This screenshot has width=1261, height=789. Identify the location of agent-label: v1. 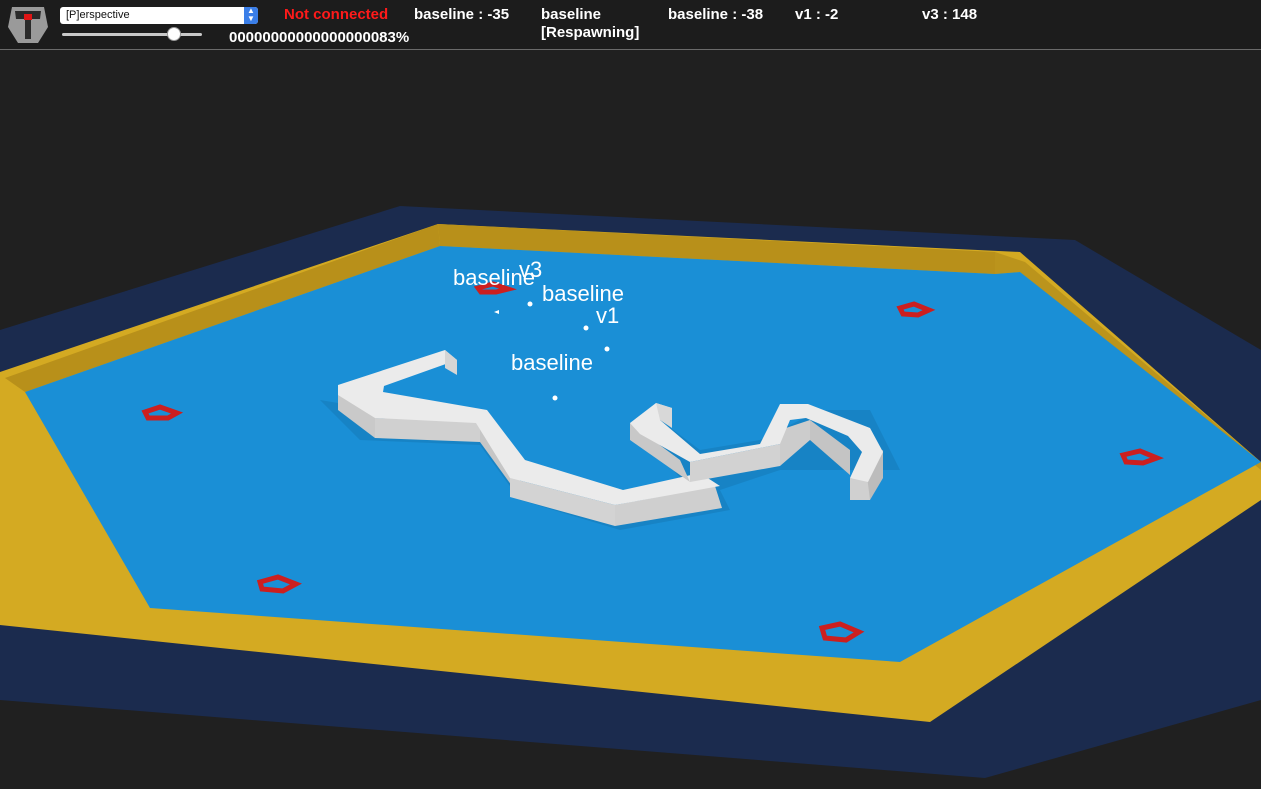
(607, 315).